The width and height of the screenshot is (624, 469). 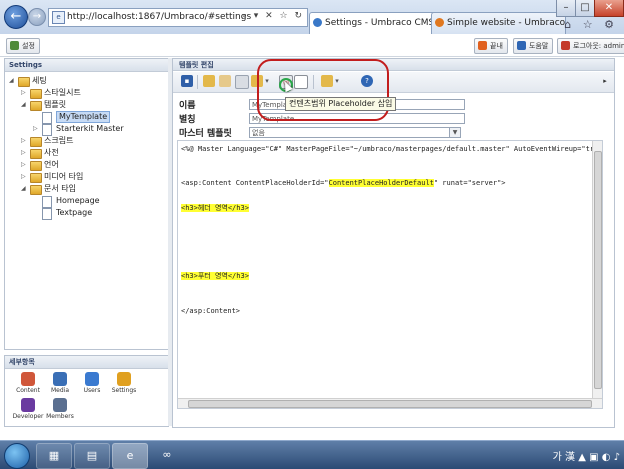 What do you see at coordinates (17, 456) in the screenshot?
I see `start-button` at bounding box center [17, 456].